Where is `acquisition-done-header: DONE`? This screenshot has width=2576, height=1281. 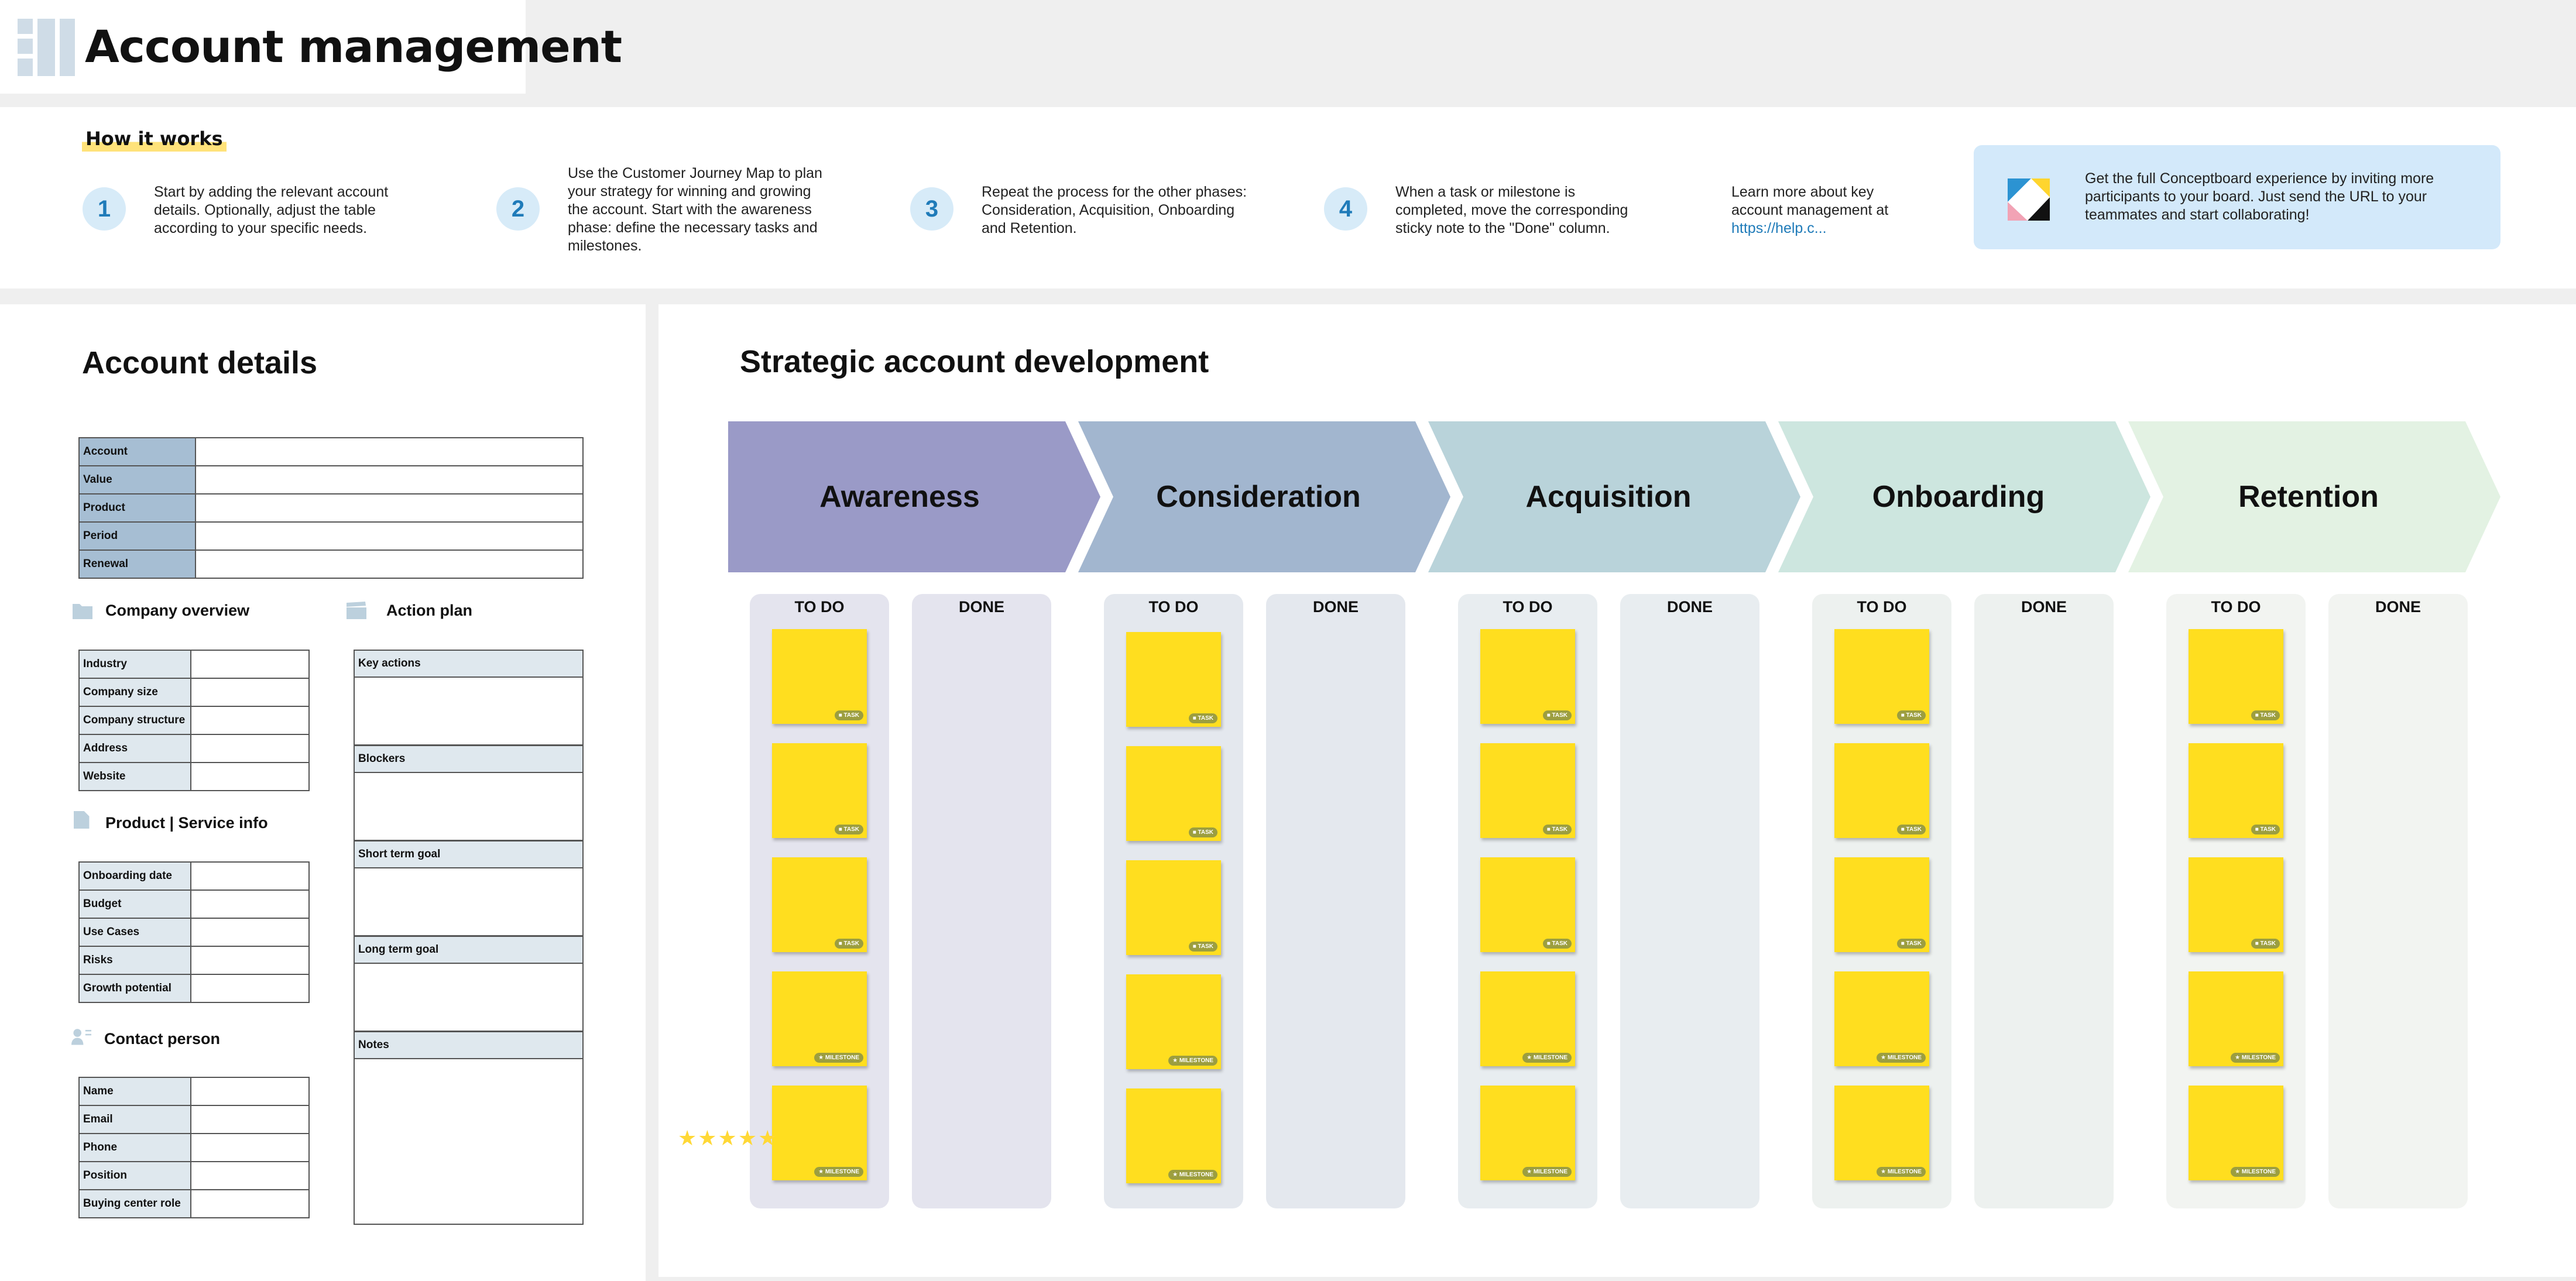 acquisition-done-header: DONE is located at coordinates (1689, 607).